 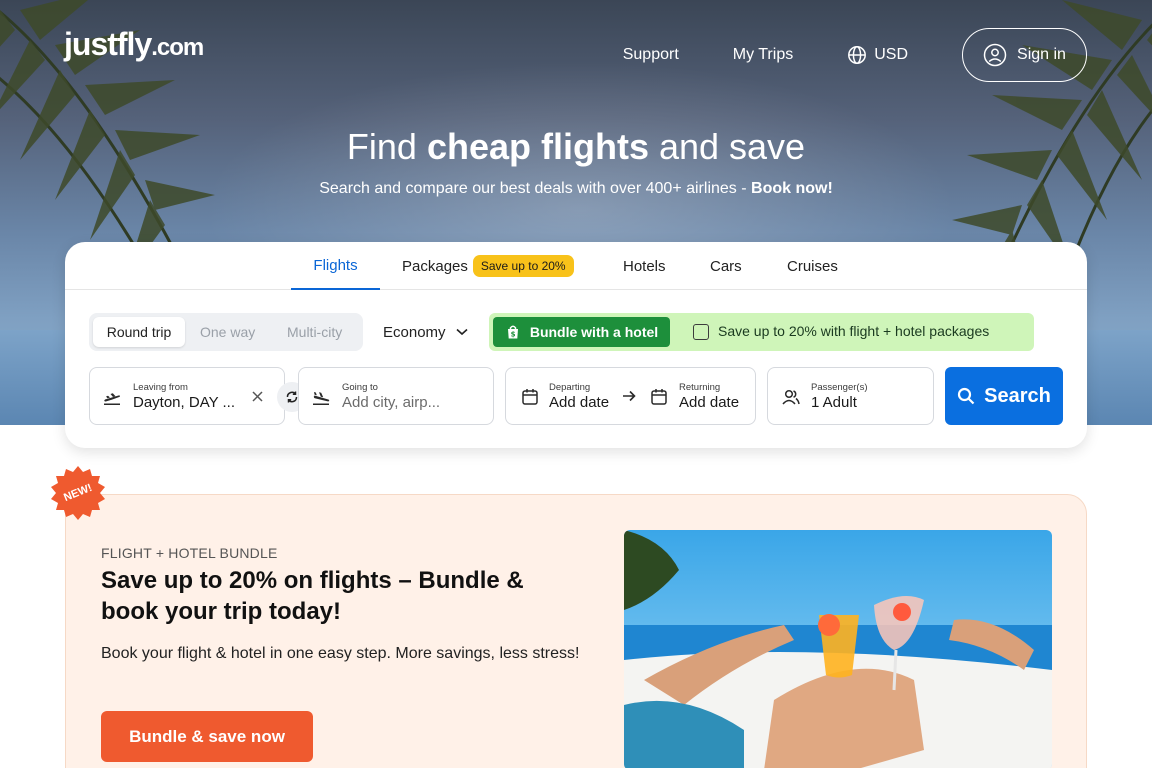 I want to click on currency-label: USD, so click(x=891, y=54).